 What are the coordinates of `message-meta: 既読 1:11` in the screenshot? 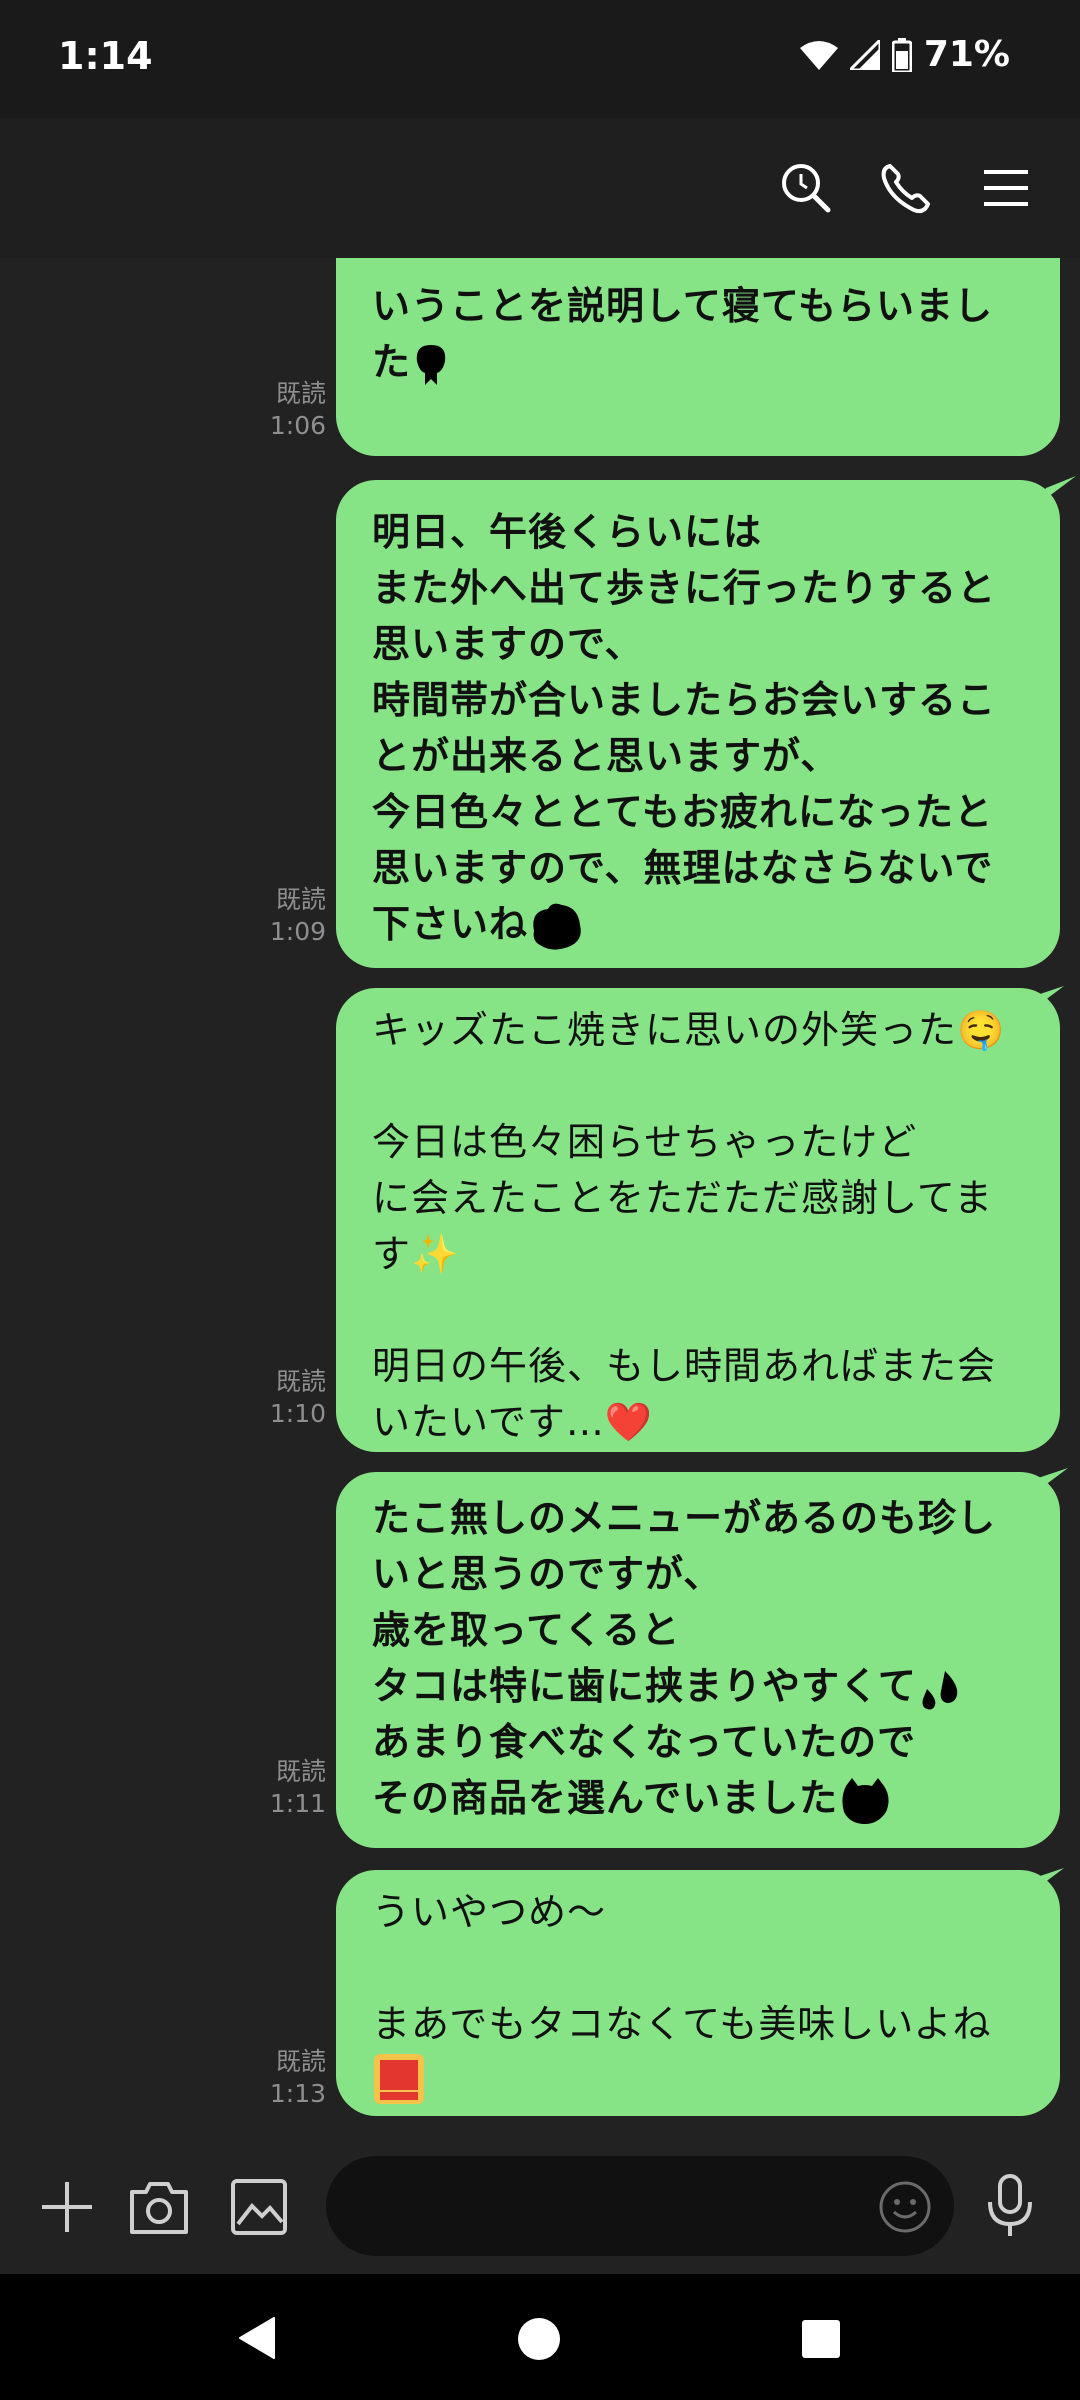 It's located at (271, 1788).